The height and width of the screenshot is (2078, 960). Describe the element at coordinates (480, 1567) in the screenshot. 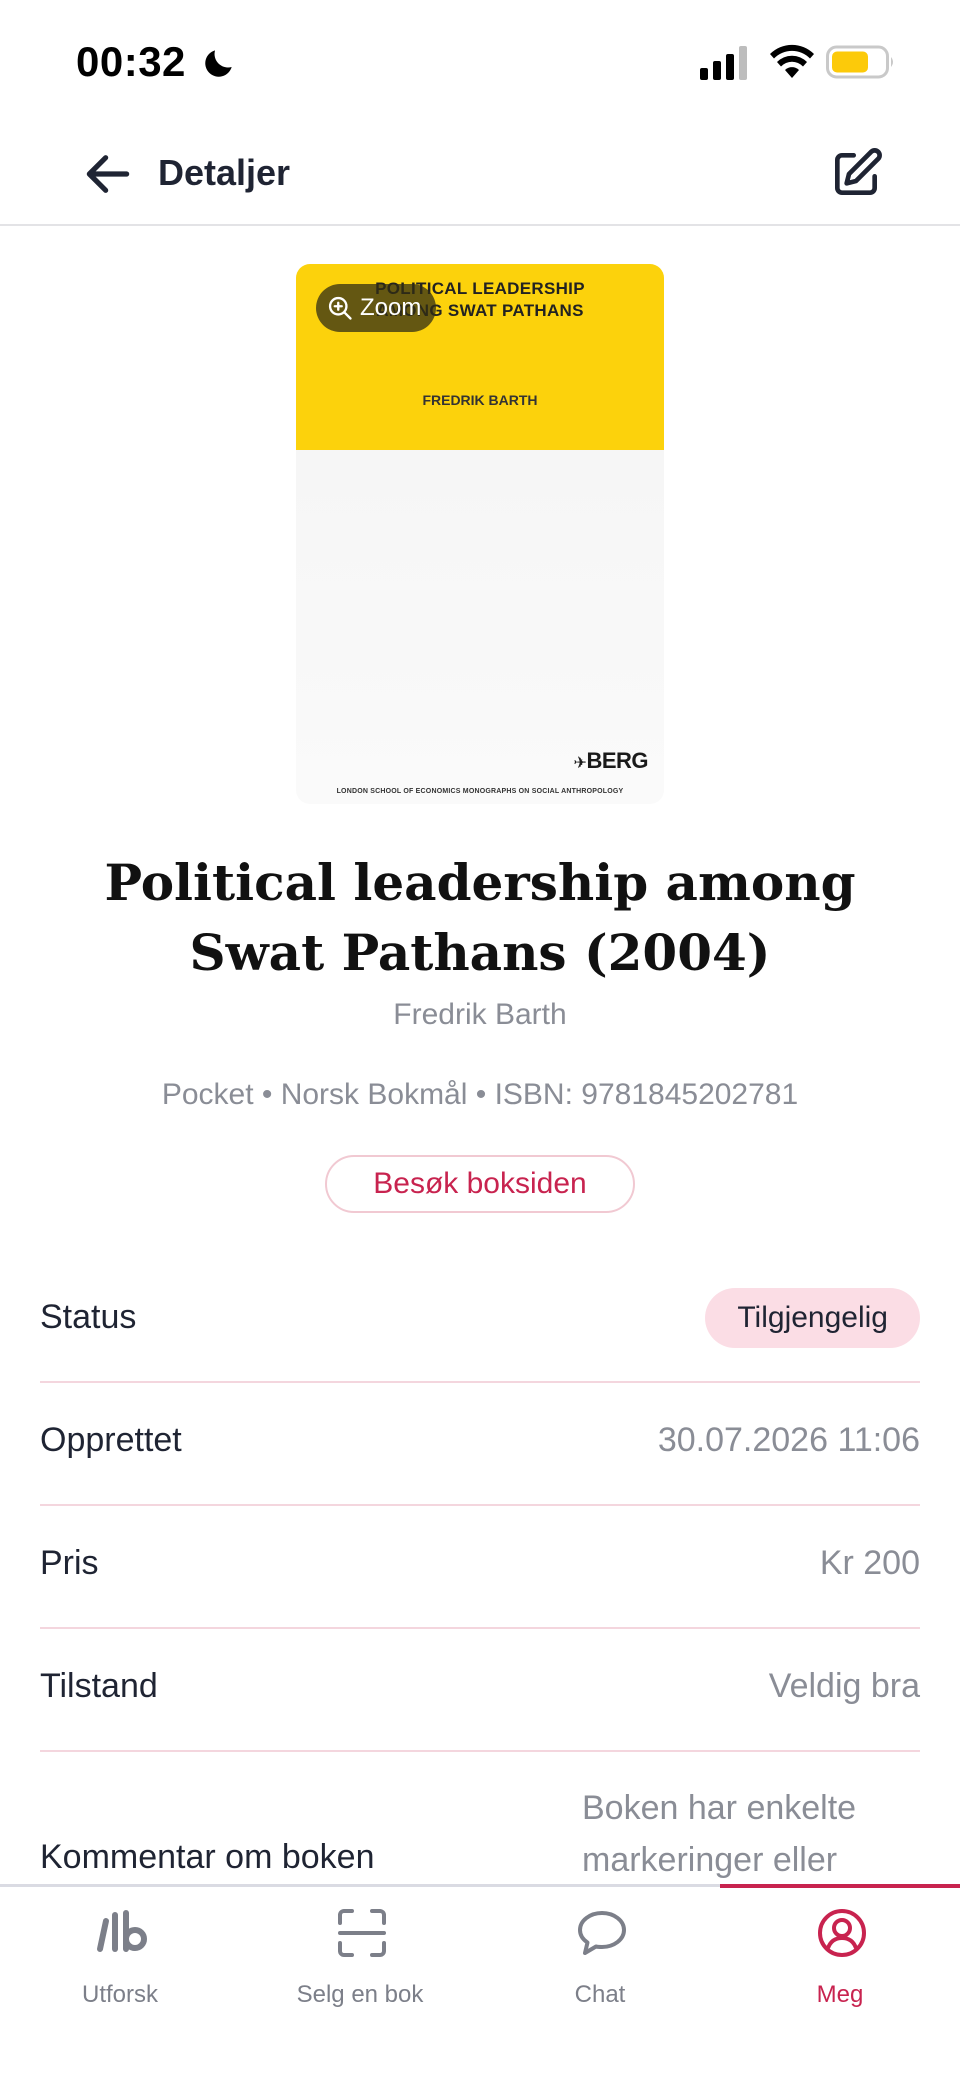

I see `detail-row-price: Pris Kr 200` at that location.